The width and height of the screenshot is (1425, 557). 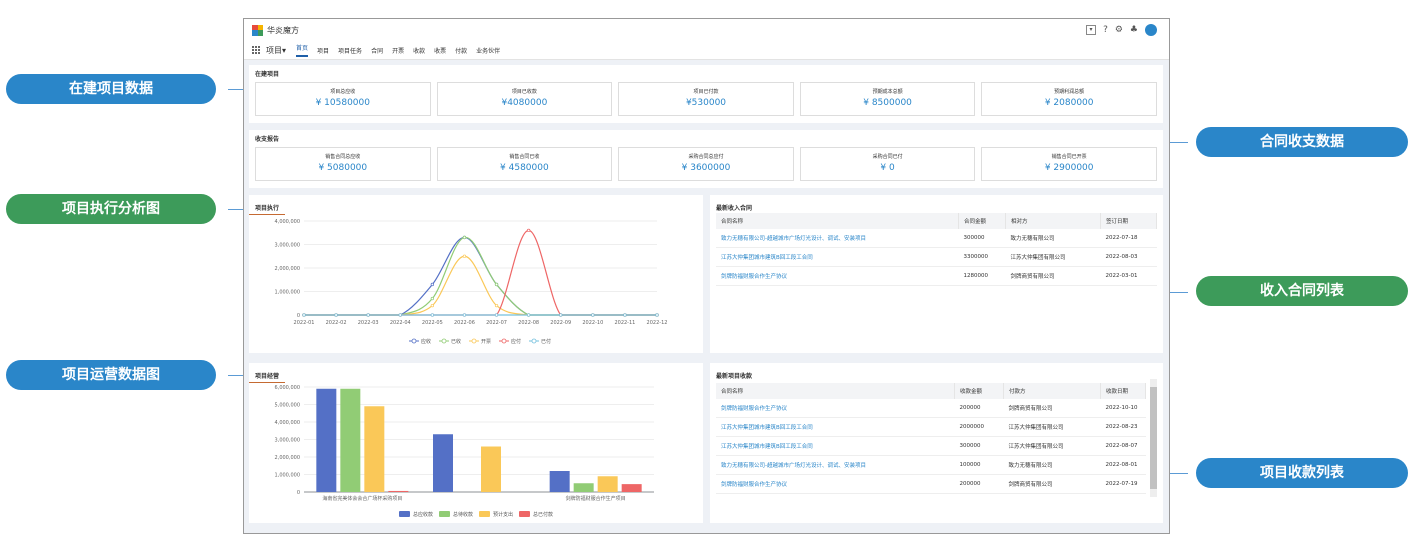 I want to click on section-title: 收支报告, so click(x=267, y=139).